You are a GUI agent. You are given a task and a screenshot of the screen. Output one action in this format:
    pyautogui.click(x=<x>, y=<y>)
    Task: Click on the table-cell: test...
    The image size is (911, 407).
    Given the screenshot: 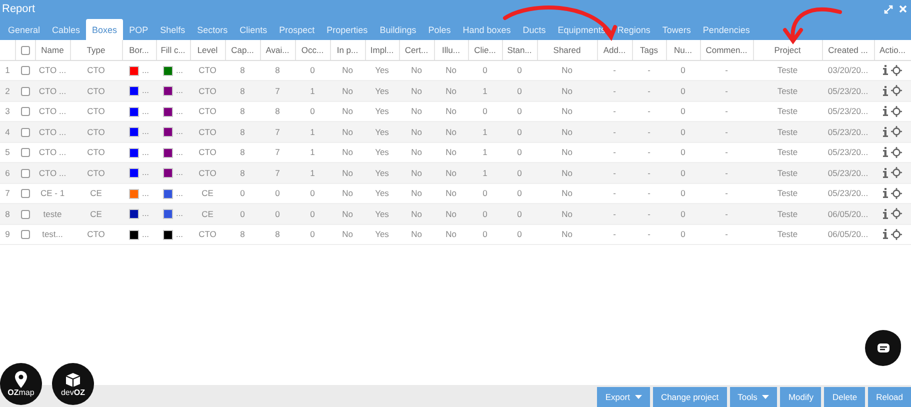 What is the action you would take?
    pyautogui.click(x=52, y=234)
    